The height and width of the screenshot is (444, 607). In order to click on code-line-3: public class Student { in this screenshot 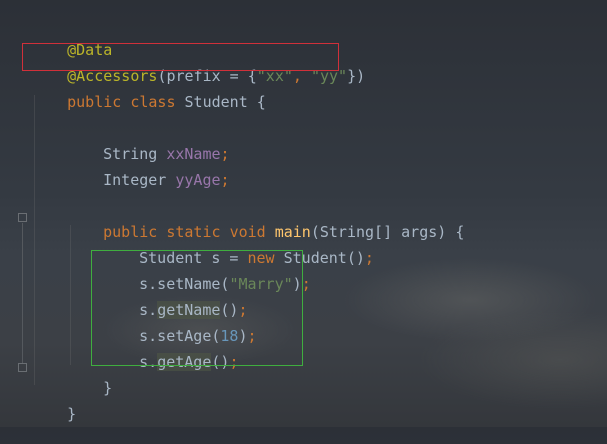, I will do `click(148, 91)`.